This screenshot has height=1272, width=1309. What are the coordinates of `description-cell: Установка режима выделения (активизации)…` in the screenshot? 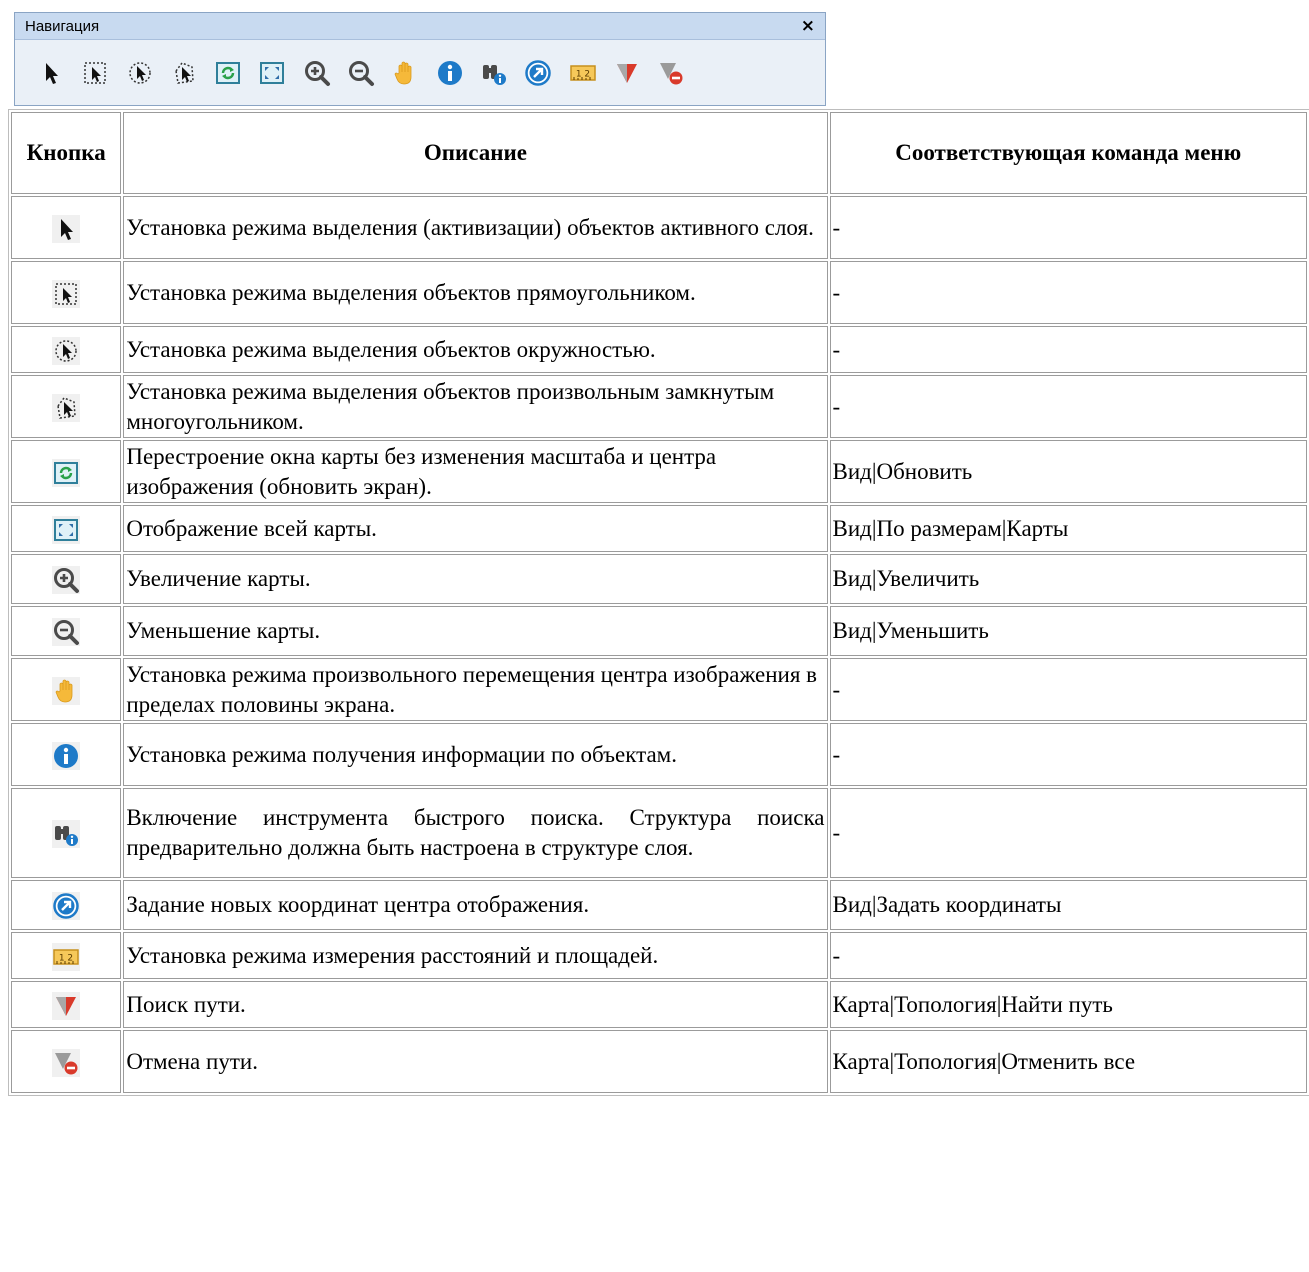 It's located at (475, 227).